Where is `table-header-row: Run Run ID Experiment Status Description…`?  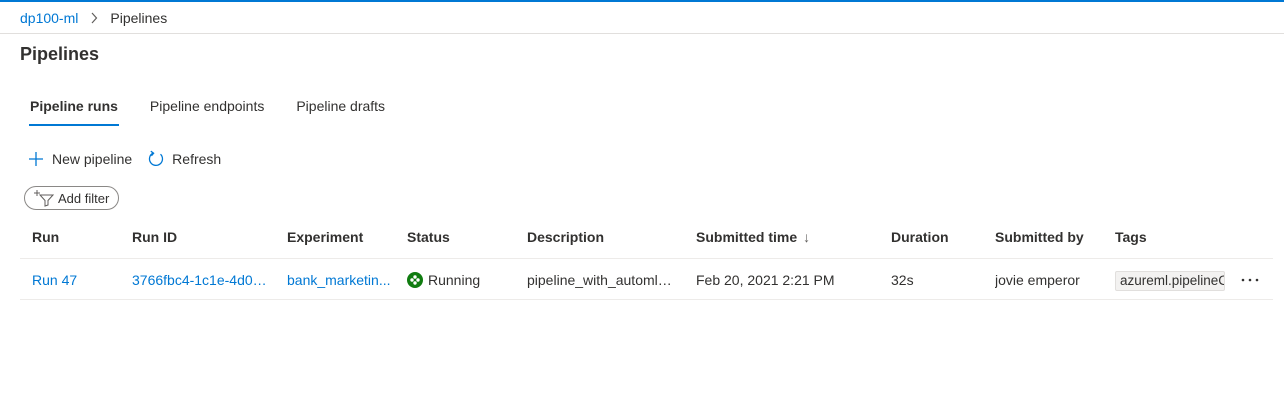 table-header-row: Run Run ID Experiment Status Description… is located at coordinates (646, 237).